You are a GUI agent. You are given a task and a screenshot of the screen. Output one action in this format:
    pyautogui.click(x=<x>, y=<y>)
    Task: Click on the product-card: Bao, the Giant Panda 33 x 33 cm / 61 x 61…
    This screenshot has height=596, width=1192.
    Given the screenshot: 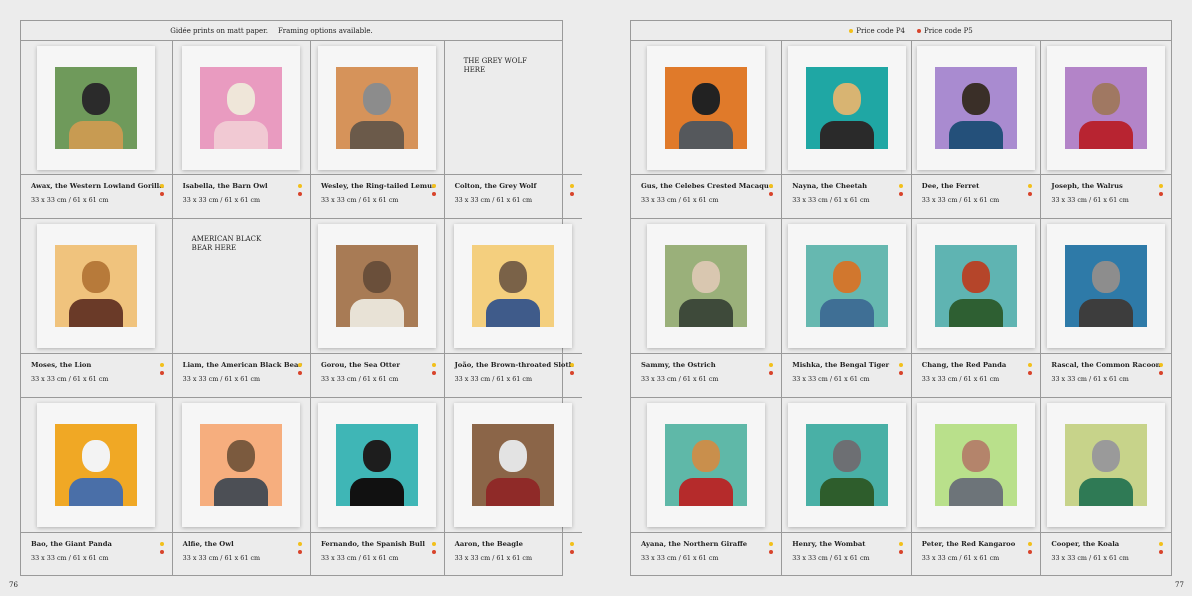 What is the action you would take?
    pyautogui.click(x=97, y=486)
    